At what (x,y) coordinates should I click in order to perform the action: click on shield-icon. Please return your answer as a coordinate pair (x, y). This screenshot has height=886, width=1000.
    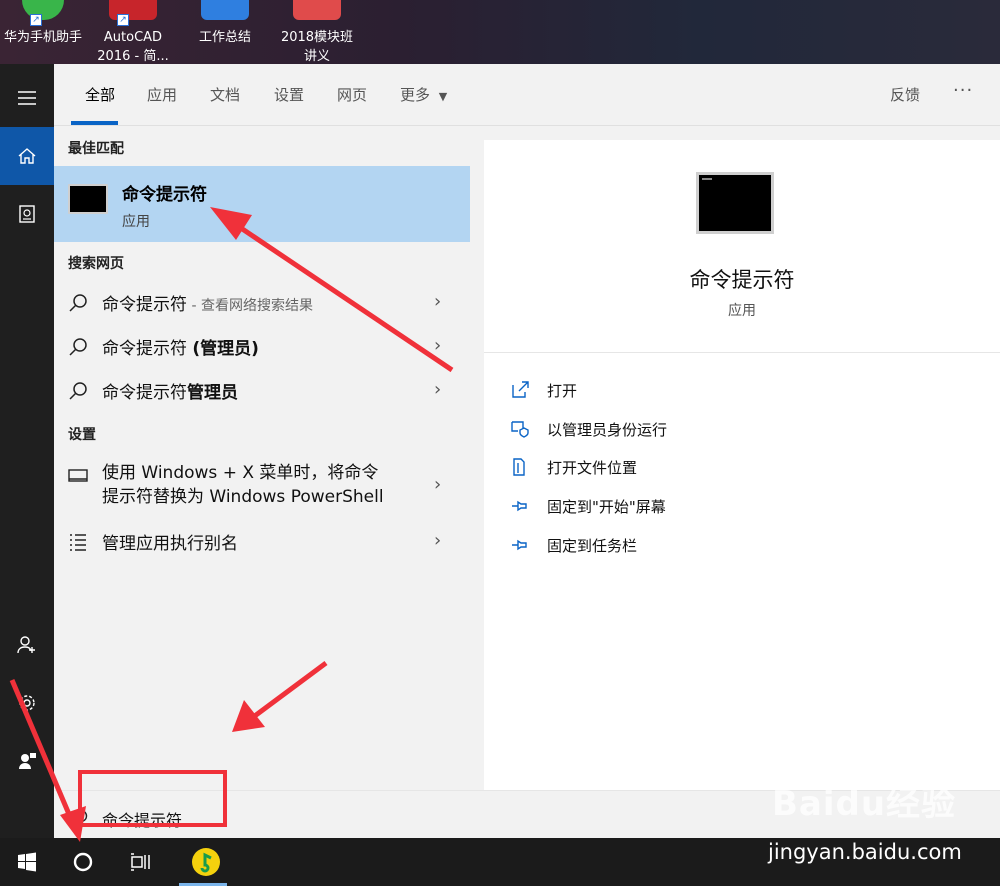
    Looking at the image, I should click on (520, 429).